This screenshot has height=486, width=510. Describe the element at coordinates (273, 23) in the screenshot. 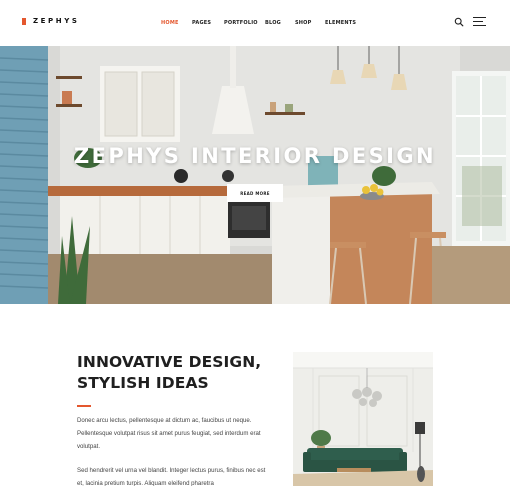

I see `nav-item-blog: BLOG` at that location.